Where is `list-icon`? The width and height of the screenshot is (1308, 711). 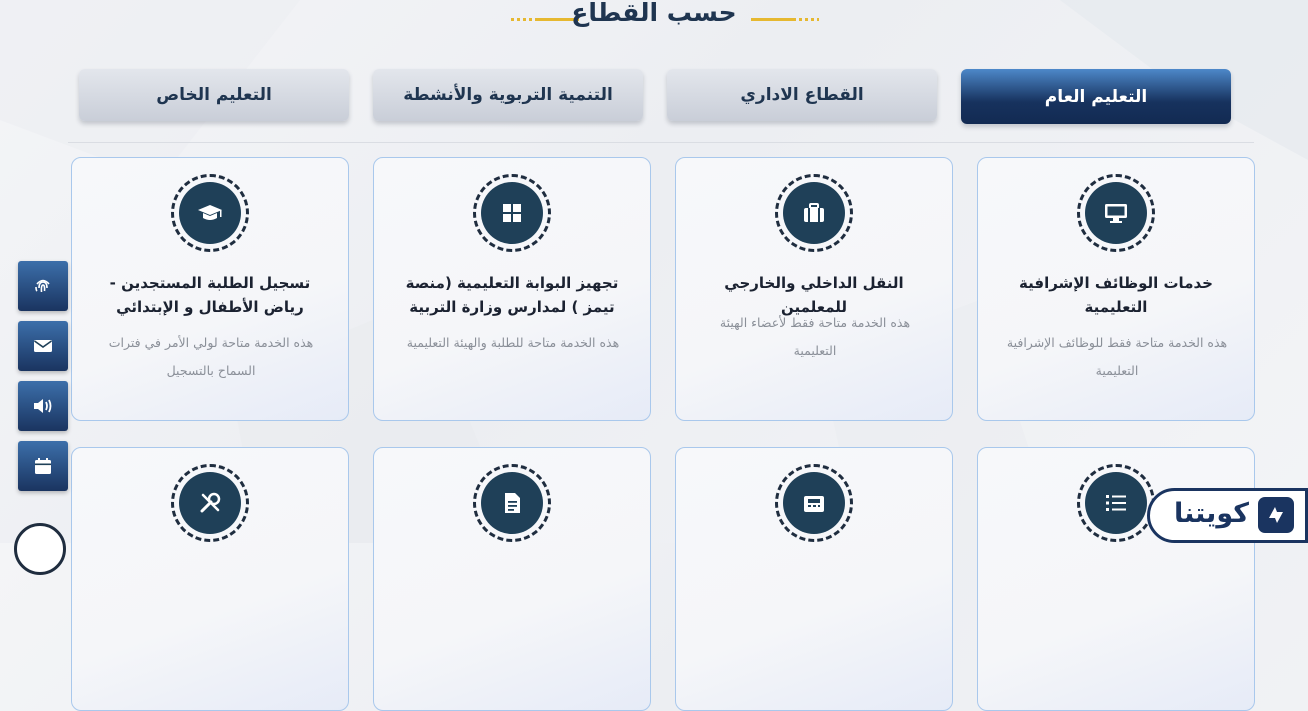
list-icon is located at coordinates (1116, 503).